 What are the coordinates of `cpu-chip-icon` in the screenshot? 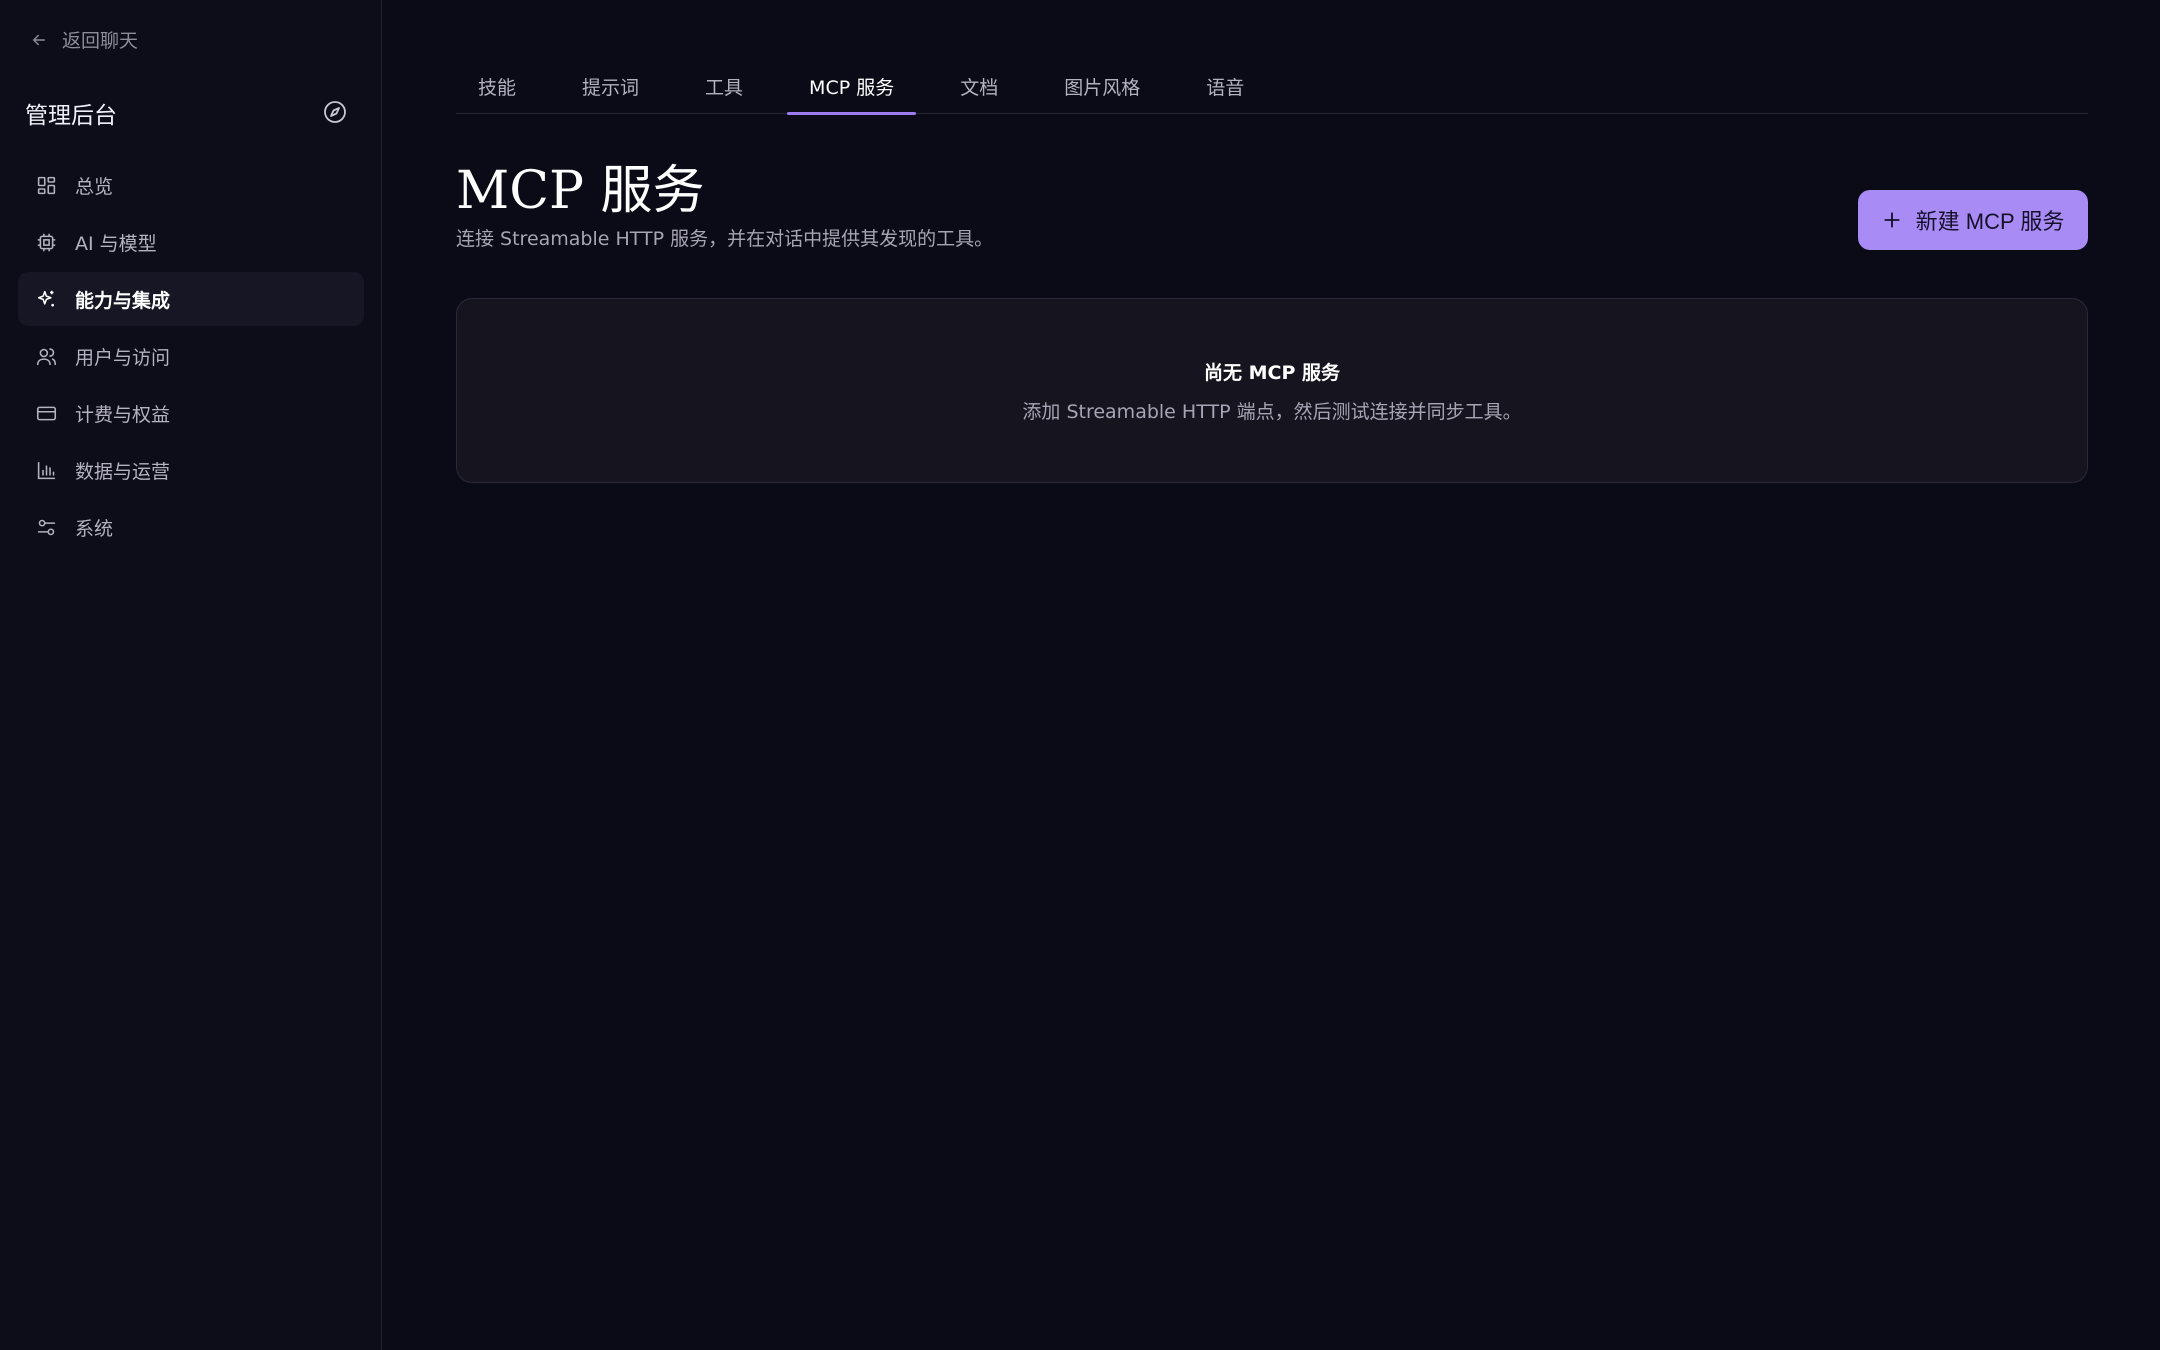 It's located at (46, 242).